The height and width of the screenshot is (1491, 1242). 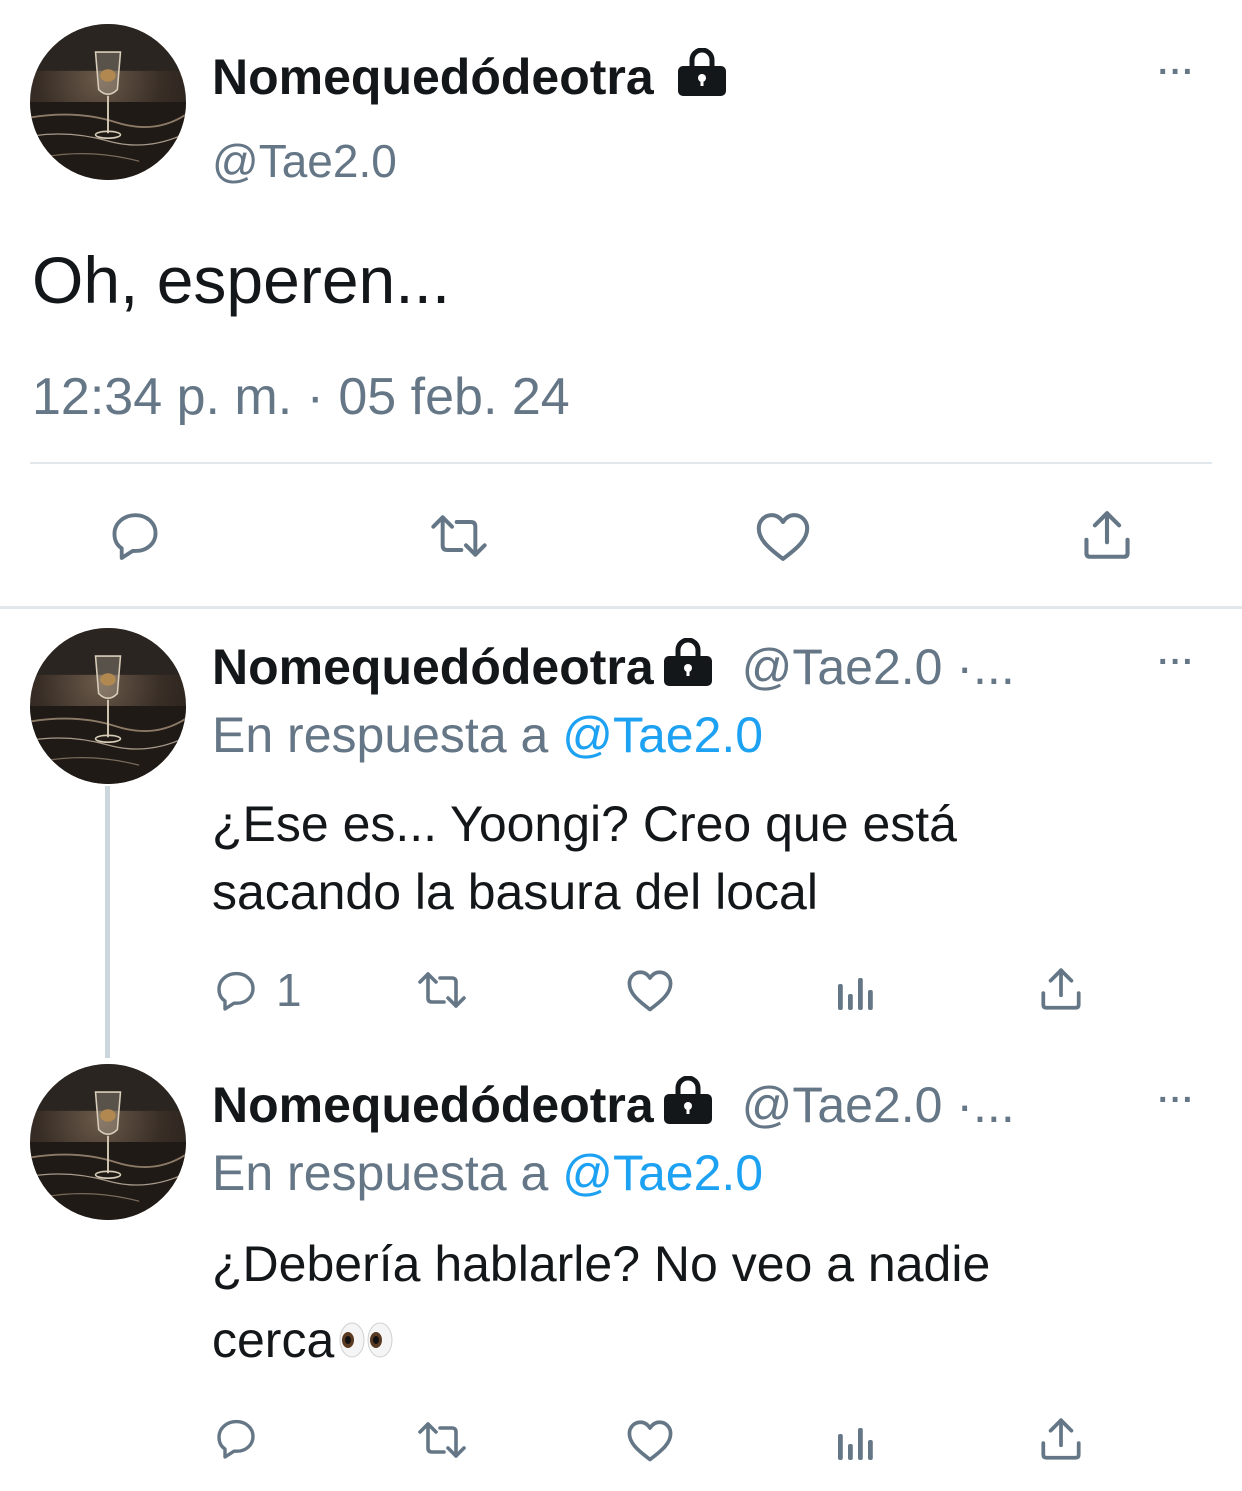 What do you see at coordinates (601, 1264) in the screenshot?
I see `tweet-text-line: ¿Debería hablarle? No veo a nadie` at bounding box center [601, 1264].